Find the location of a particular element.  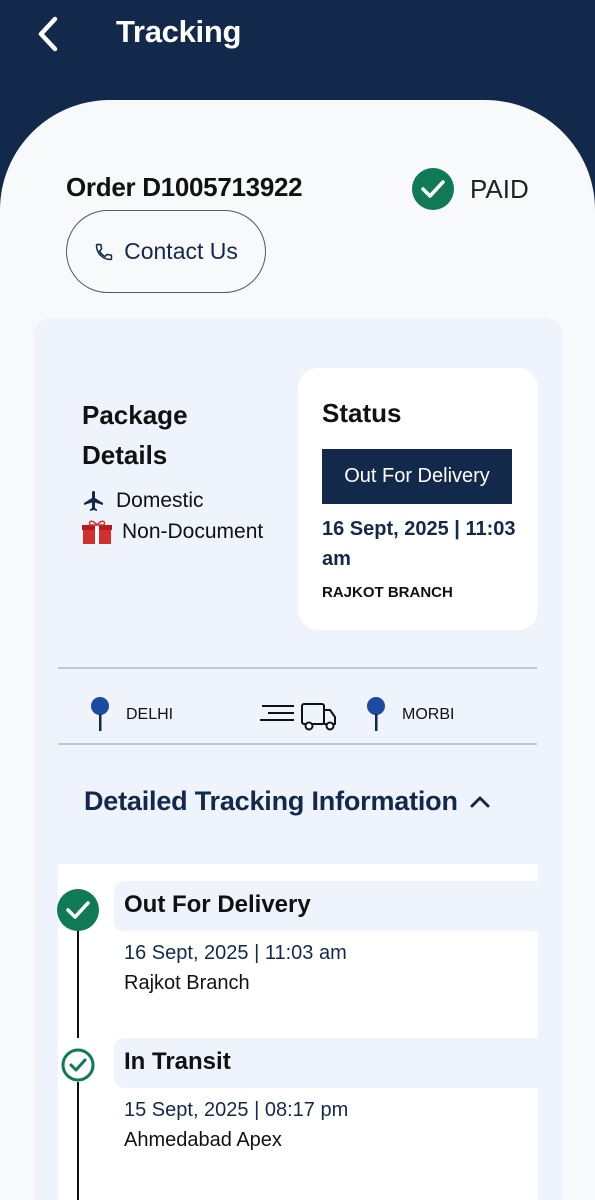

package-content-label: Non-Document is located at coordinates (193, 531).